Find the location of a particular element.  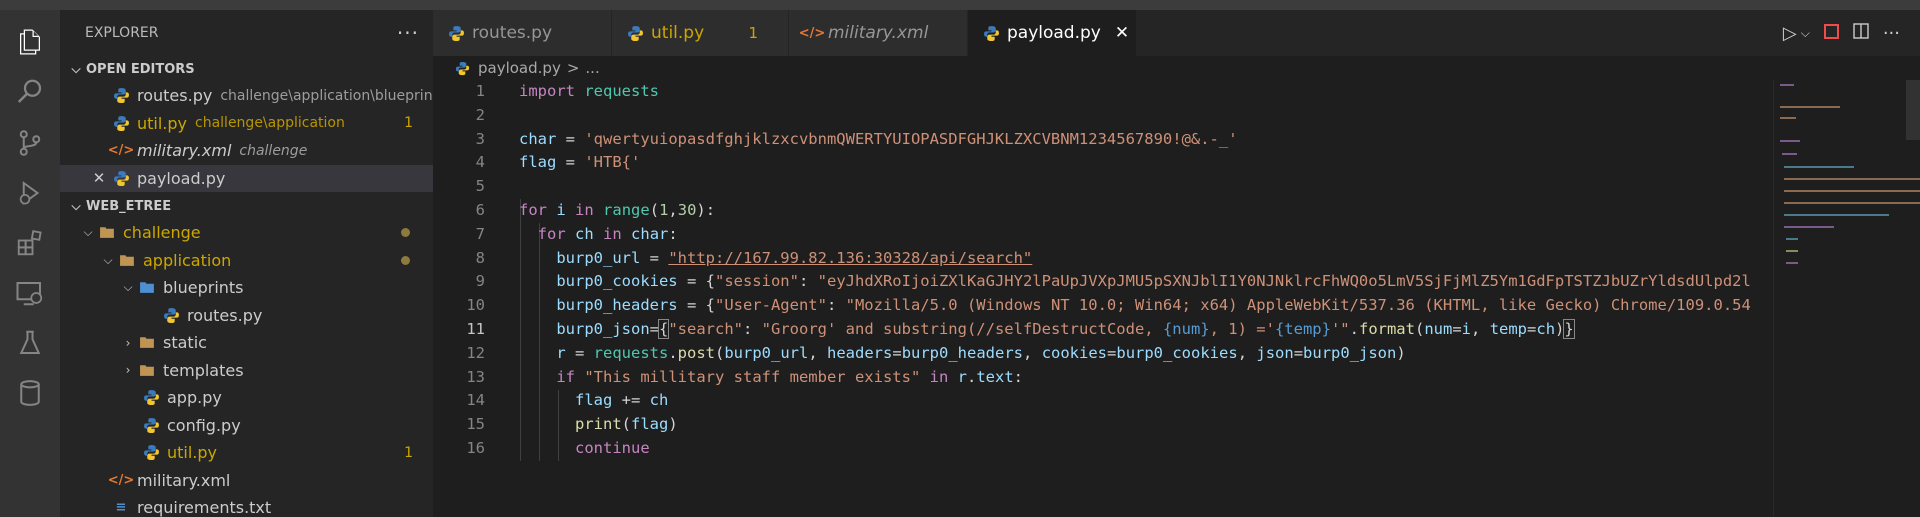

tree-folder: ⌵ challenge is located at coordinates (246, 233).